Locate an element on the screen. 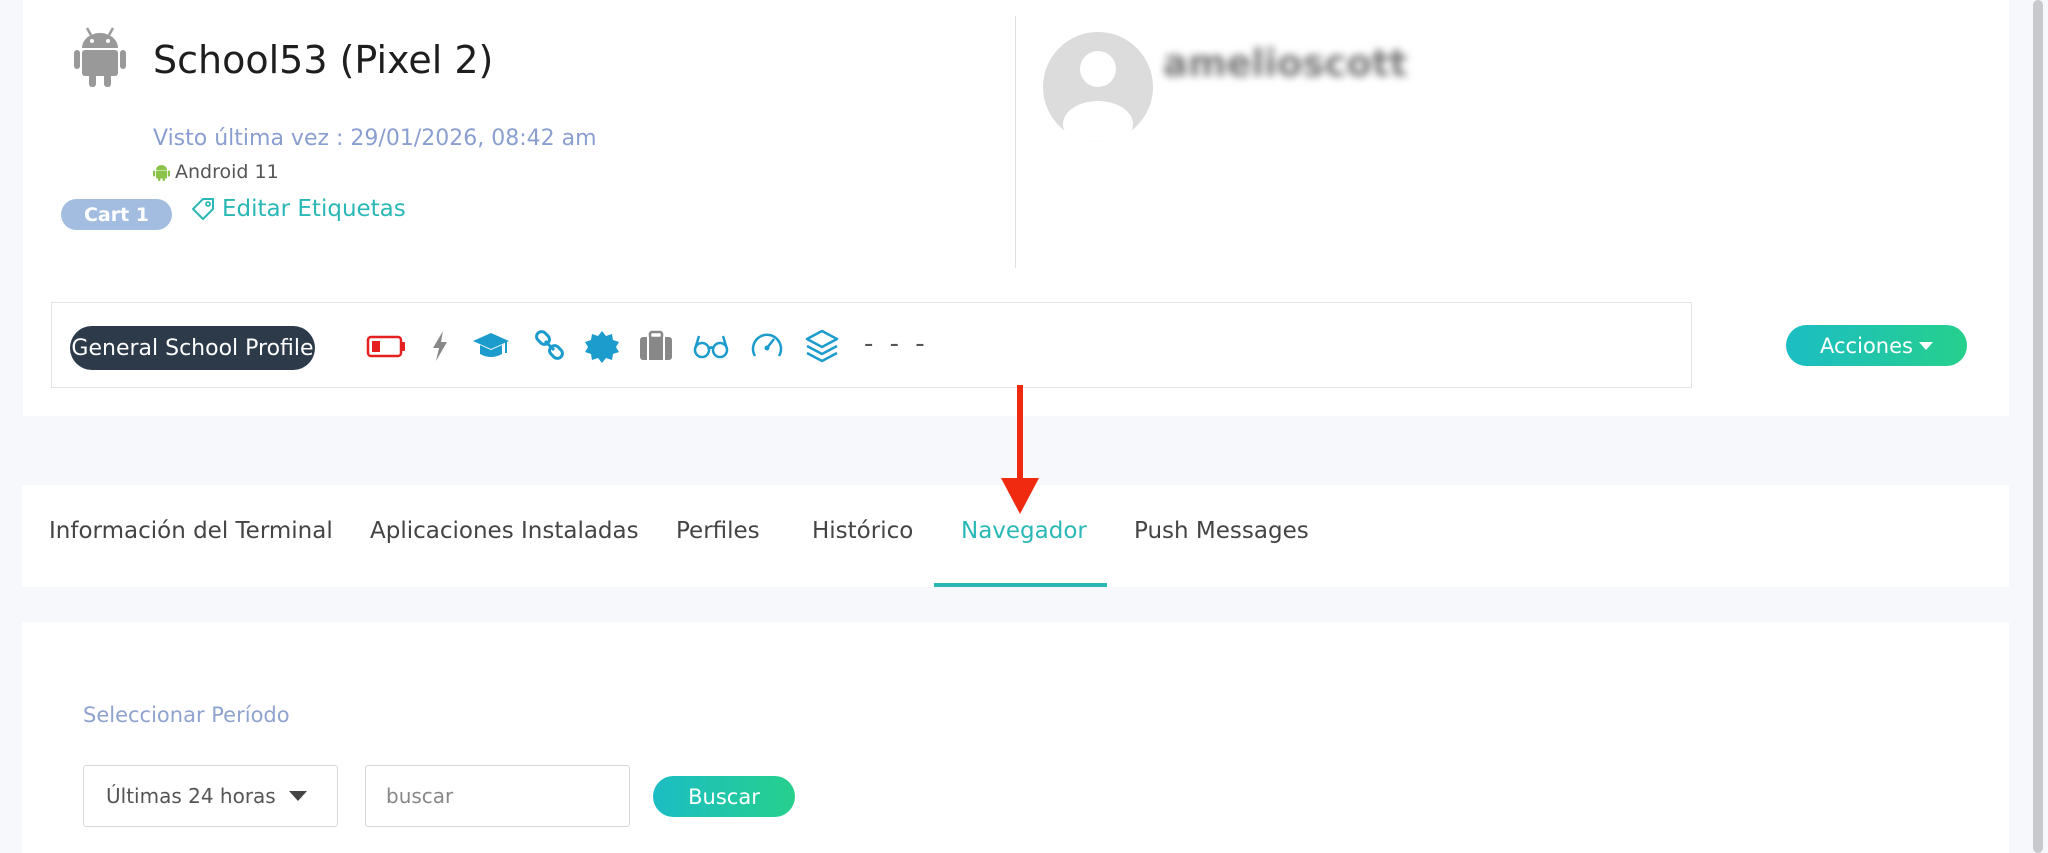 This screenshot has width=2048, height=853. os-label: Android 11 is located at coordinates (227, 172).